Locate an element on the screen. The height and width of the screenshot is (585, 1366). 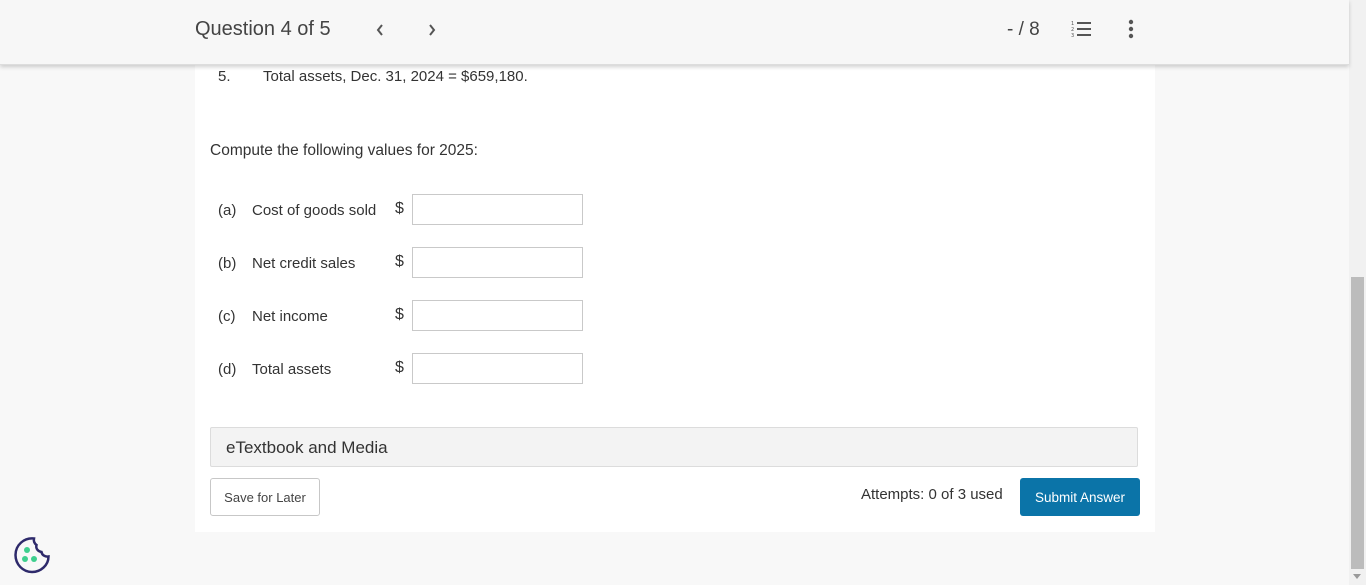
answer-label: Net credit sales is located at coordinates (304, 263).